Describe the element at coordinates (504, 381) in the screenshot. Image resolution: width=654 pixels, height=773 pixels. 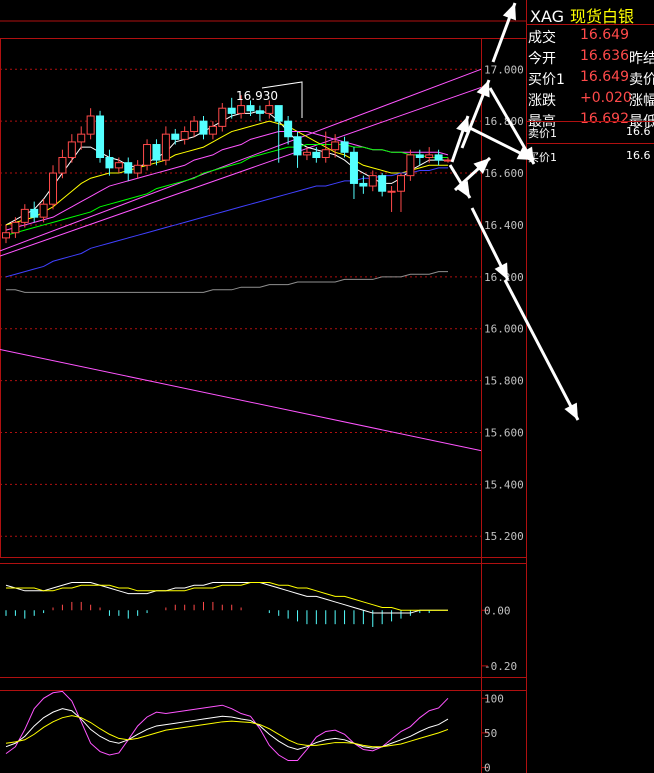
I see `y-tick-label: 15.800` at that location.